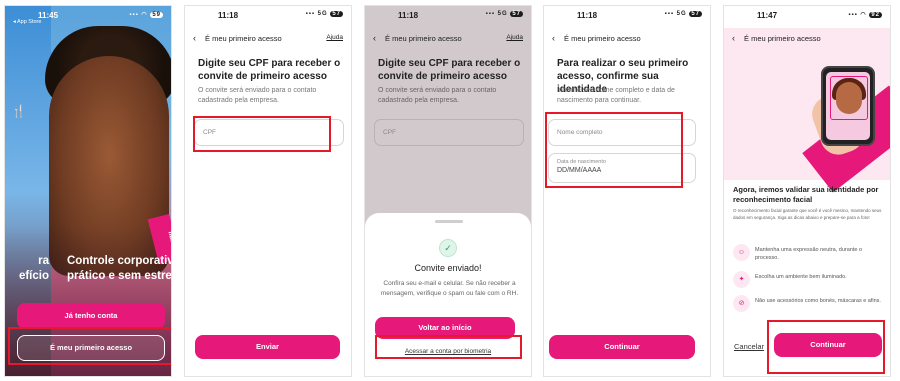 This screenshot has height=381, width=900. I want to click on biometrics-link: Acessar a conta por biometria, so click(448, 351).